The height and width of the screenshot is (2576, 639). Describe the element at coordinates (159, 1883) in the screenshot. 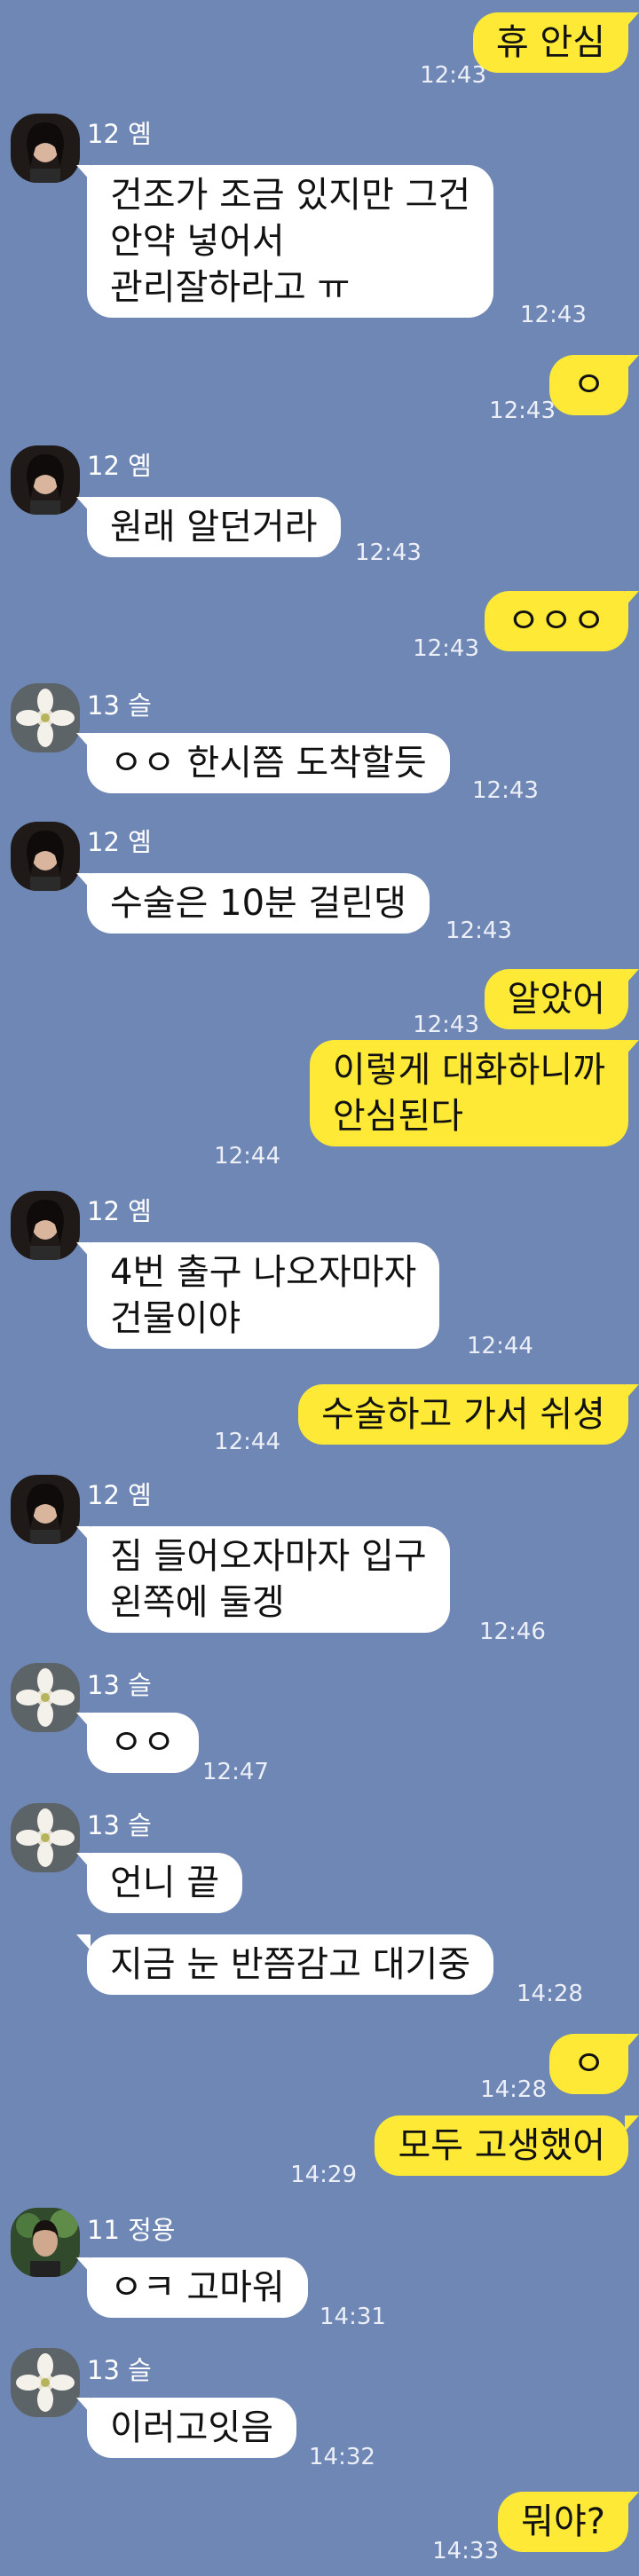

I see `message-bubble: 언니 끝` at that location.